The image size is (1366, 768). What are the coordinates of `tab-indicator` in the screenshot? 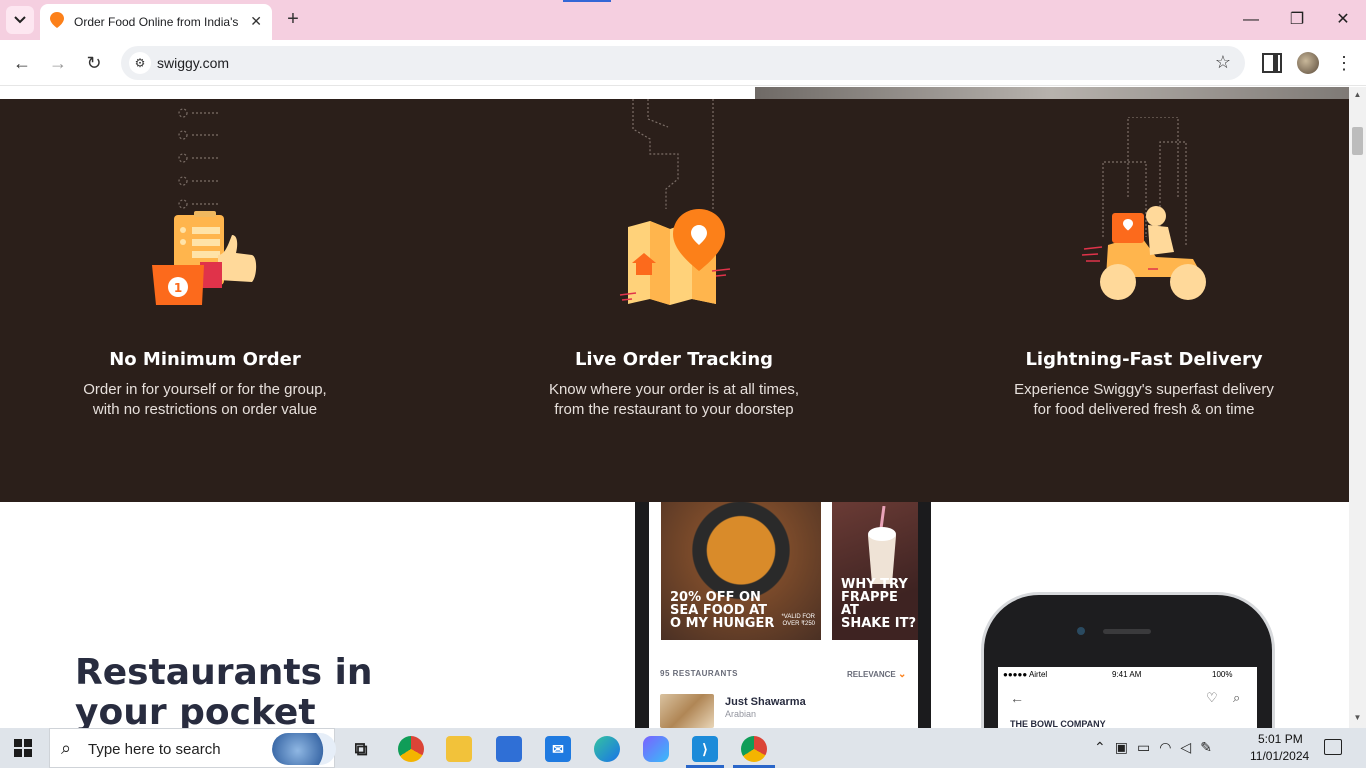 It's located at (587, 1).